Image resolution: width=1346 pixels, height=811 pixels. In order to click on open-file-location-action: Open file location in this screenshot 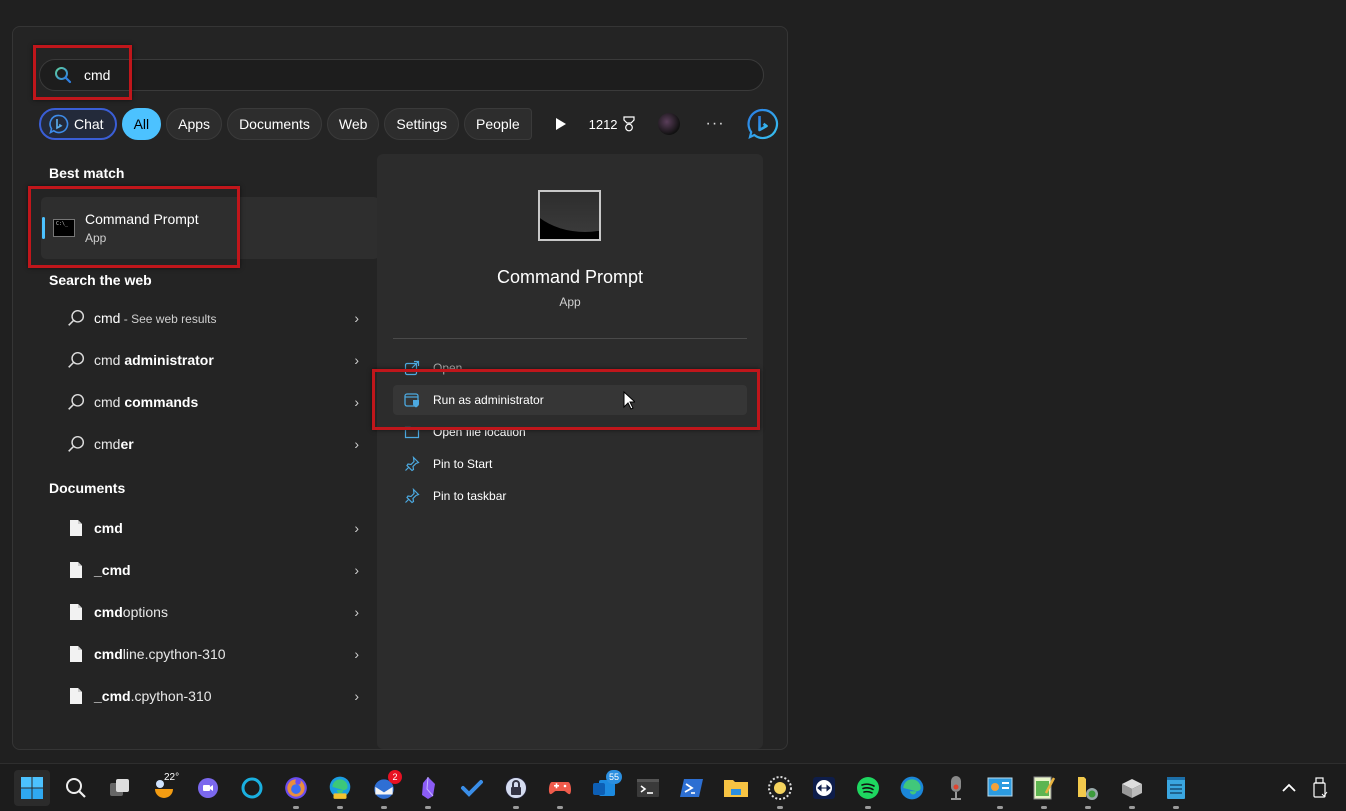, I will do `click(570, 432)`.